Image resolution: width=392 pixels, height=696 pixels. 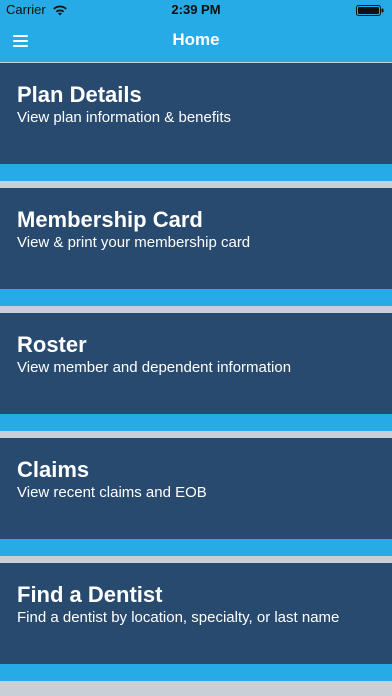 What do you see at coordinates (90, 594) in the screenshot?
I see `tile-title: Find a Dentist` at bounding box center [90, 594].